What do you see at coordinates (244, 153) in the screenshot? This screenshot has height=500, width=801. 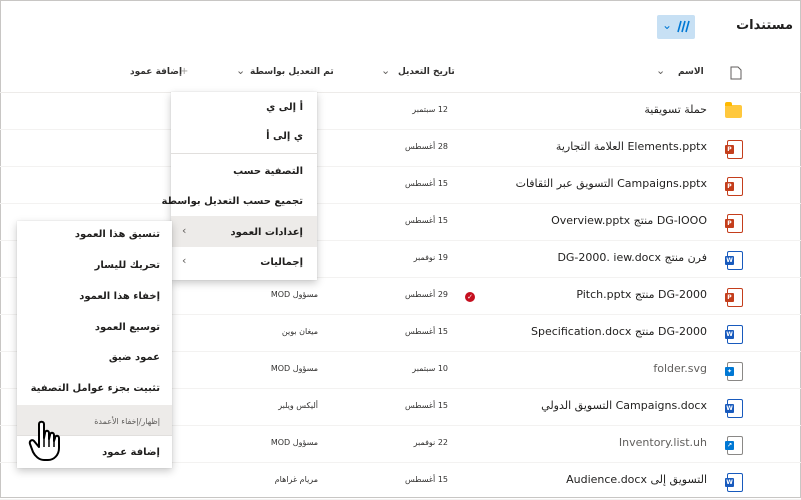 I see `menu-divider` at bounding box center [244, 153].